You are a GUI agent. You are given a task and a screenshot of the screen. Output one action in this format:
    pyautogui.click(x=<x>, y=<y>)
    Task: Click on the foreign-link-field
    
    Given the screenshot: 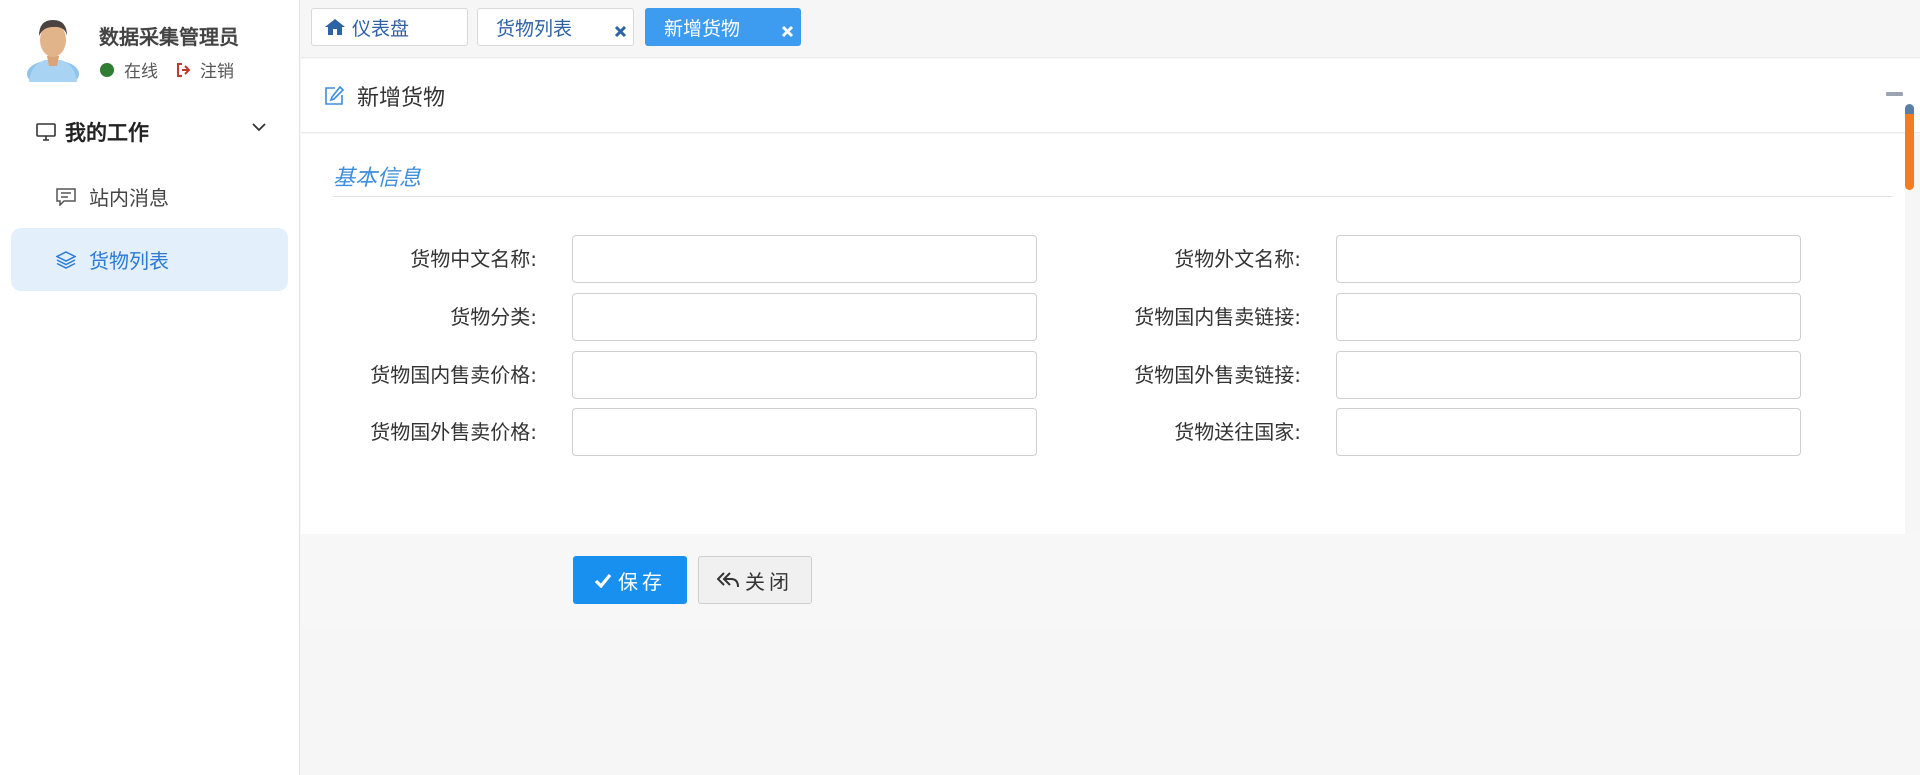 What is the action you would take?
    pyautogui.click(x=1568, y=375)
    